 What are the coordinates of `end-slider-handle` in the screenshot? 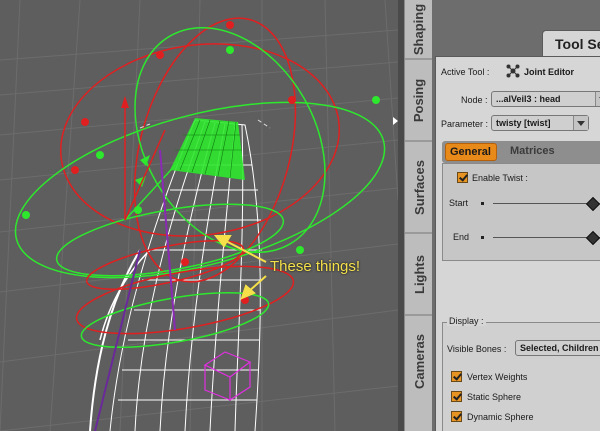 It's located at (592, 238).